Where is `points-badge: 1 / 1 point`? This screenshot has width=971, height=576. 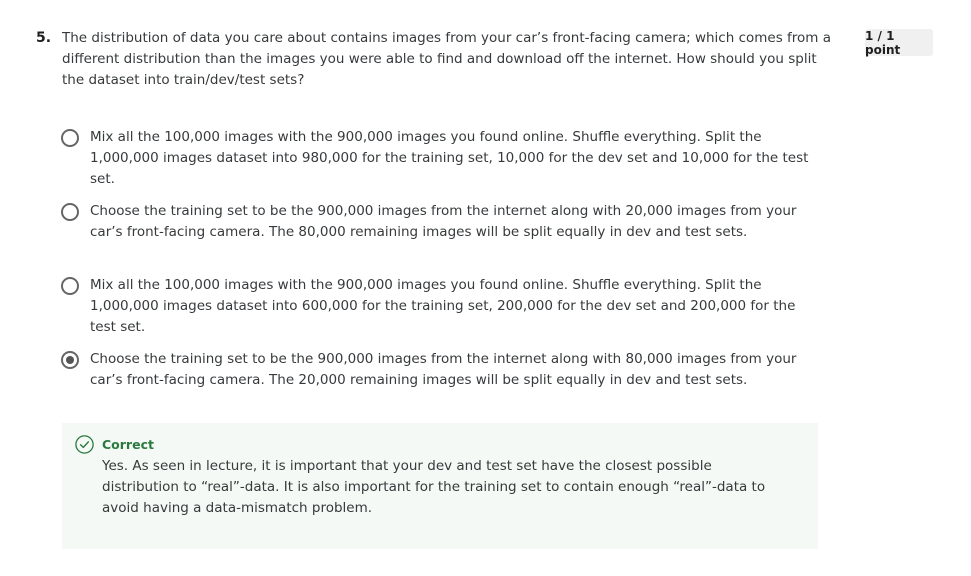 points-badge: 1 / 1 point is located at coordinates (899, 43).